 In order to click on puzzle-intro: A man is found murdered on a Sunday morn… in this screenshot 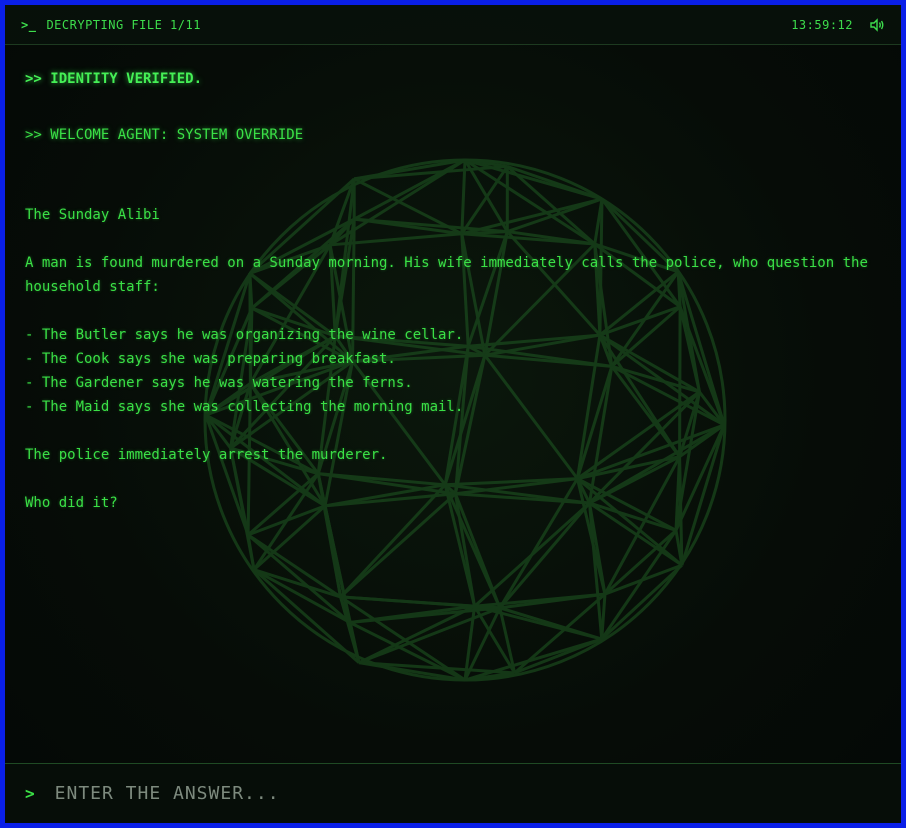, I will do `click(451, 275)`.